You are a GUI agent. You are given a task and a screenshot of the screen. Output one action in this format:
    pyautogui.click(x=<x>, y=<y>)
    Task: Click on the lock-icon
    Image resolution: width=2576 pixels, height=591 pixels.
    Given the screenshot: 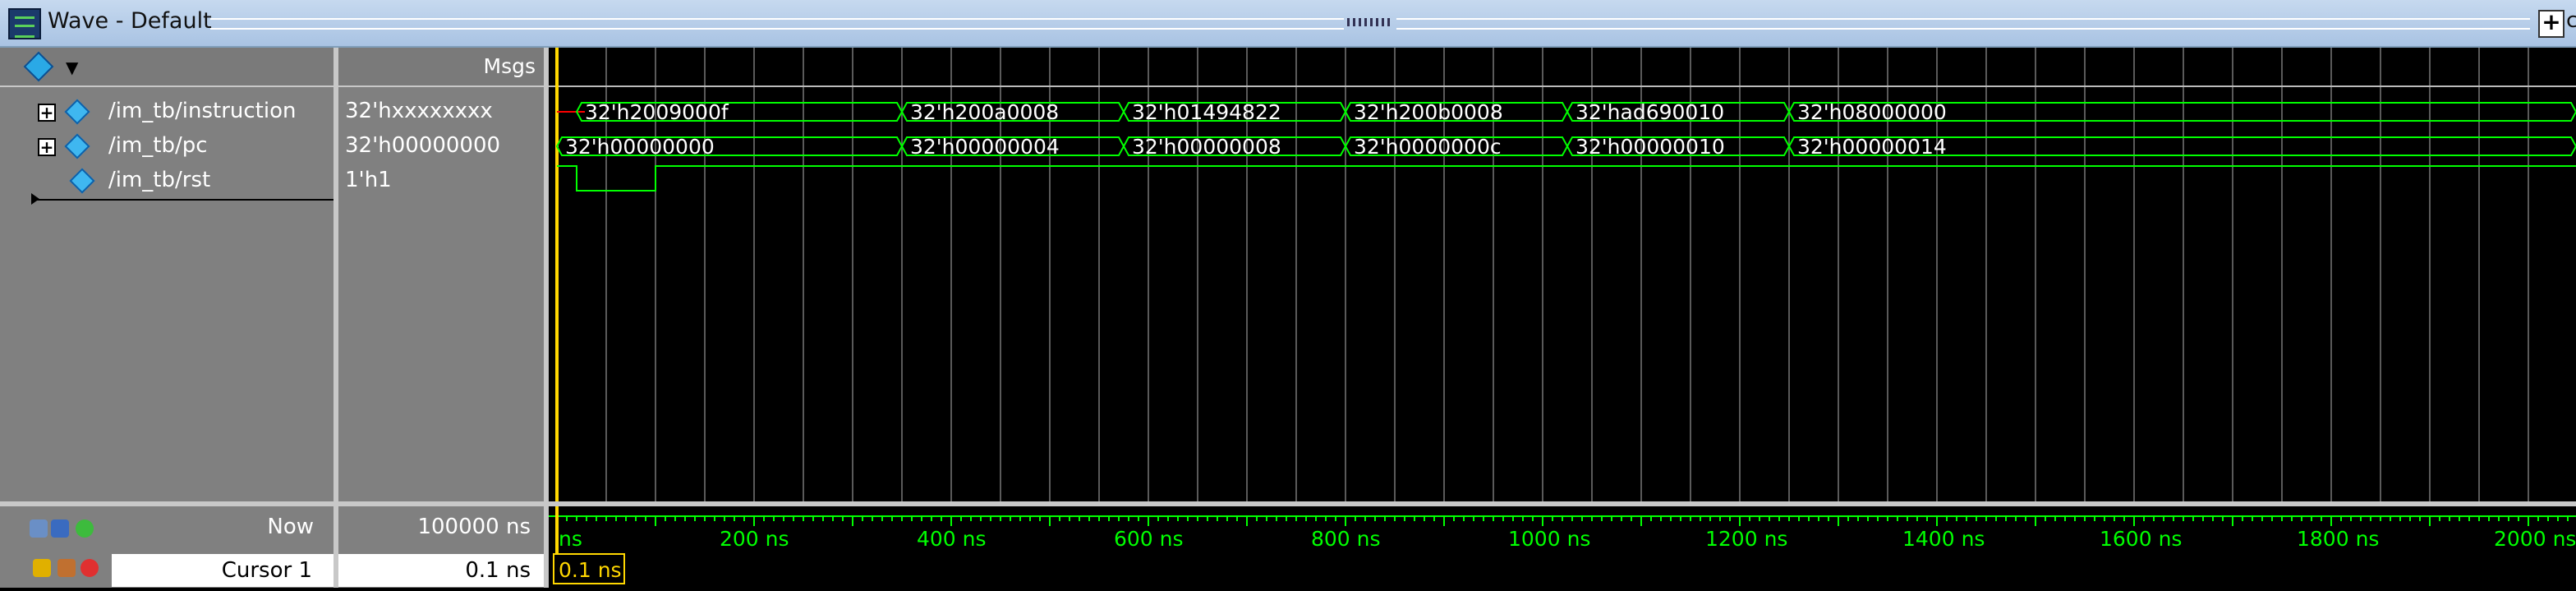 What is the action you would take?
    pyautogui.click(x=42, y=568)
    